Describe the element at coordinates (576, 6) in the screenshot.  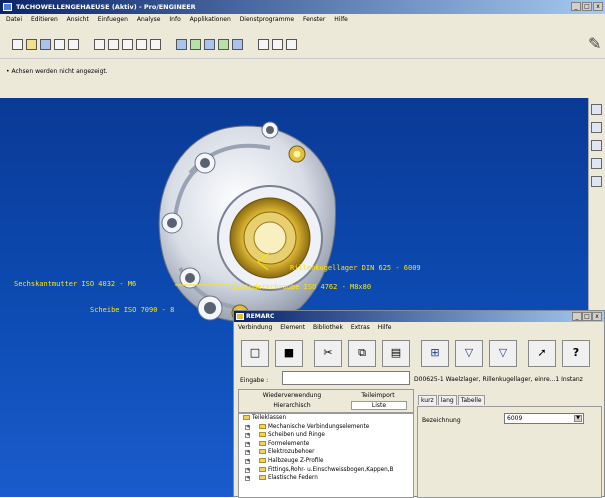
I see `minimize-button: _` at that location.